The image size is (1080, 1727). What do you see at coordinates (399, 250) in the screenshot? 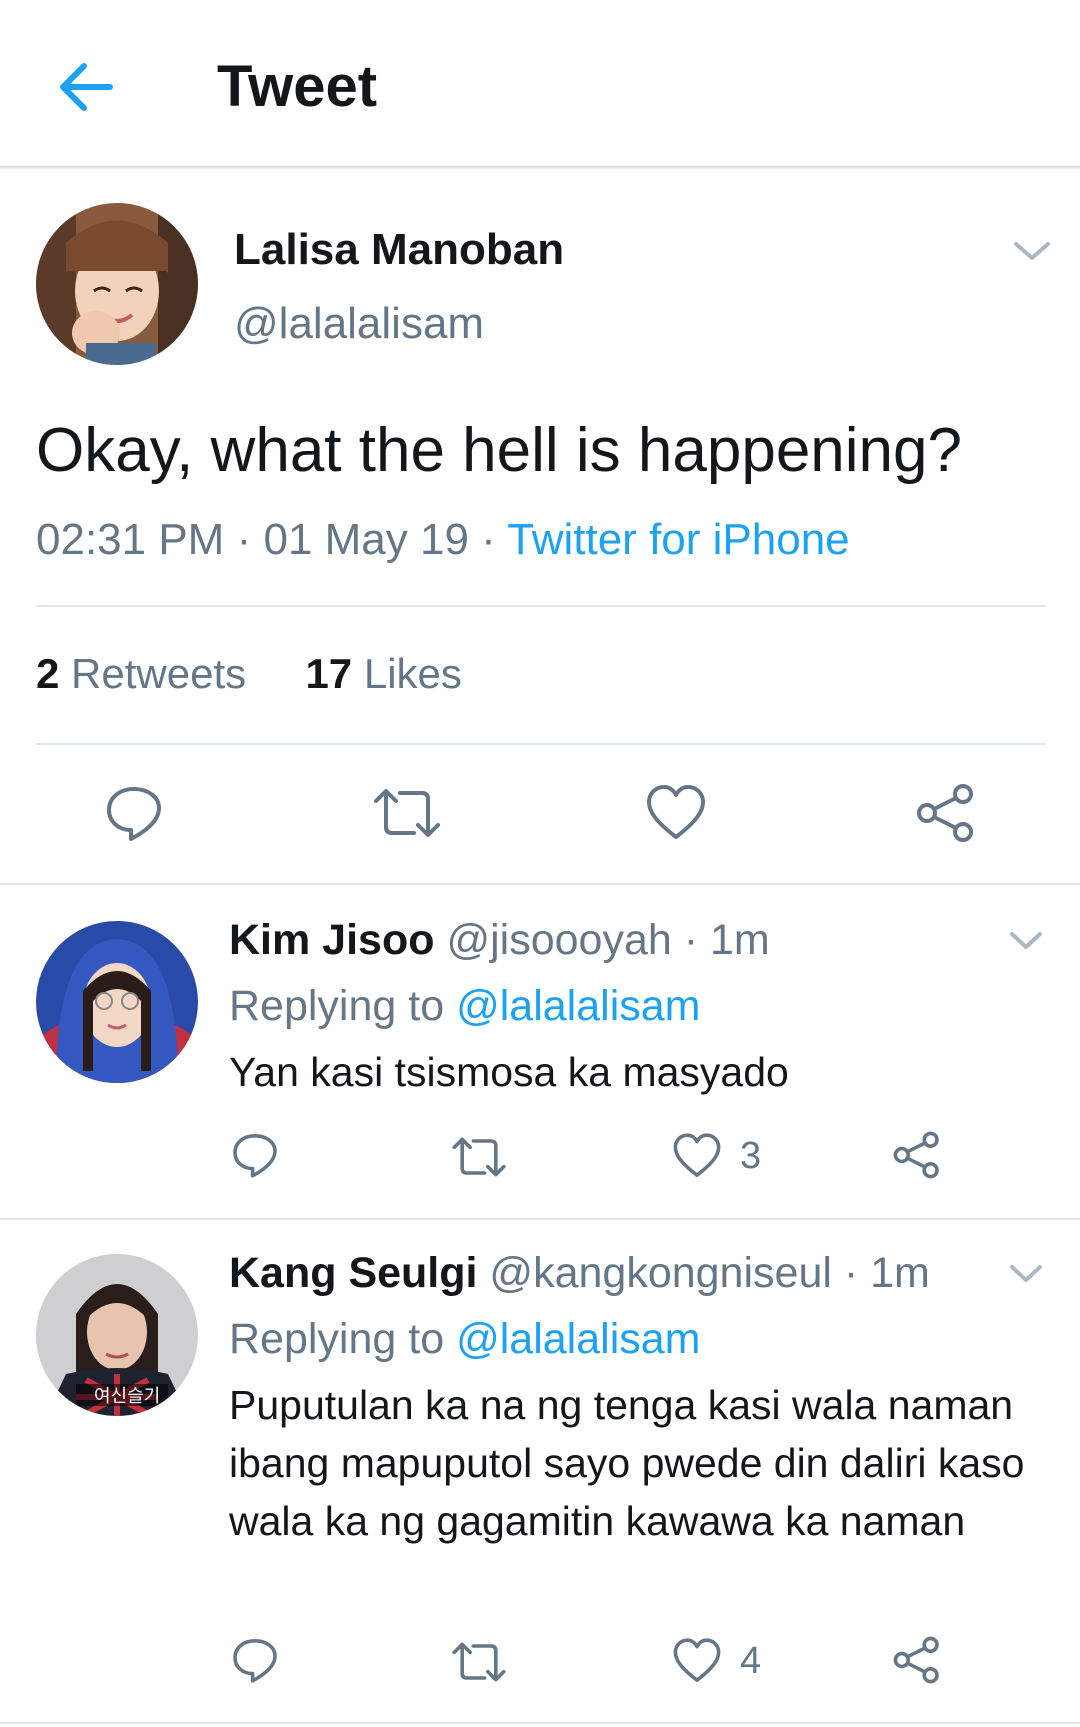
I see `author-name: Lalisa Manoban` at bounding box center [399, 250].